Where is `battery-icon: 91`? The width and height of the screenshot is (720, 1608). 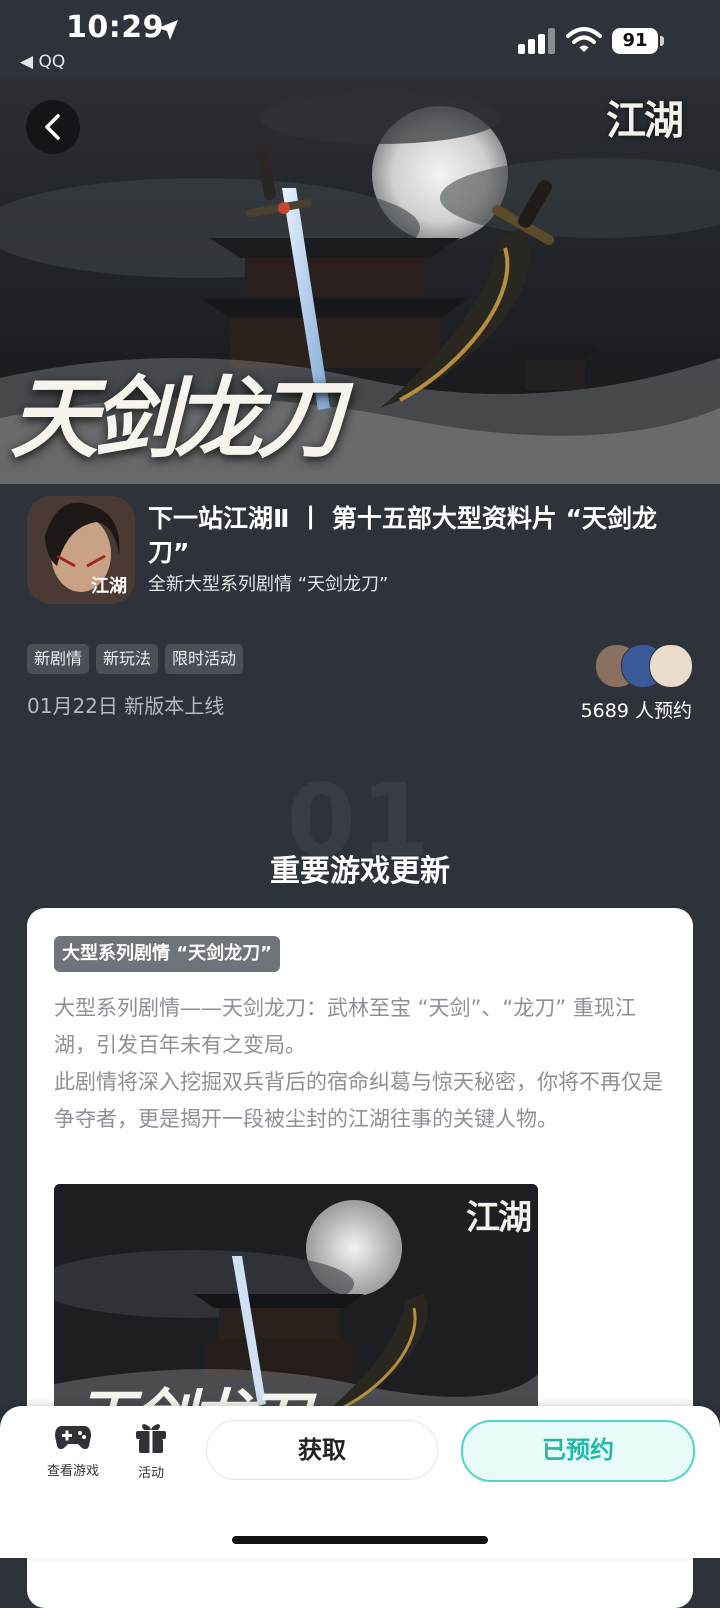 battery-icon: 91 is located at coordinates (639, 41).